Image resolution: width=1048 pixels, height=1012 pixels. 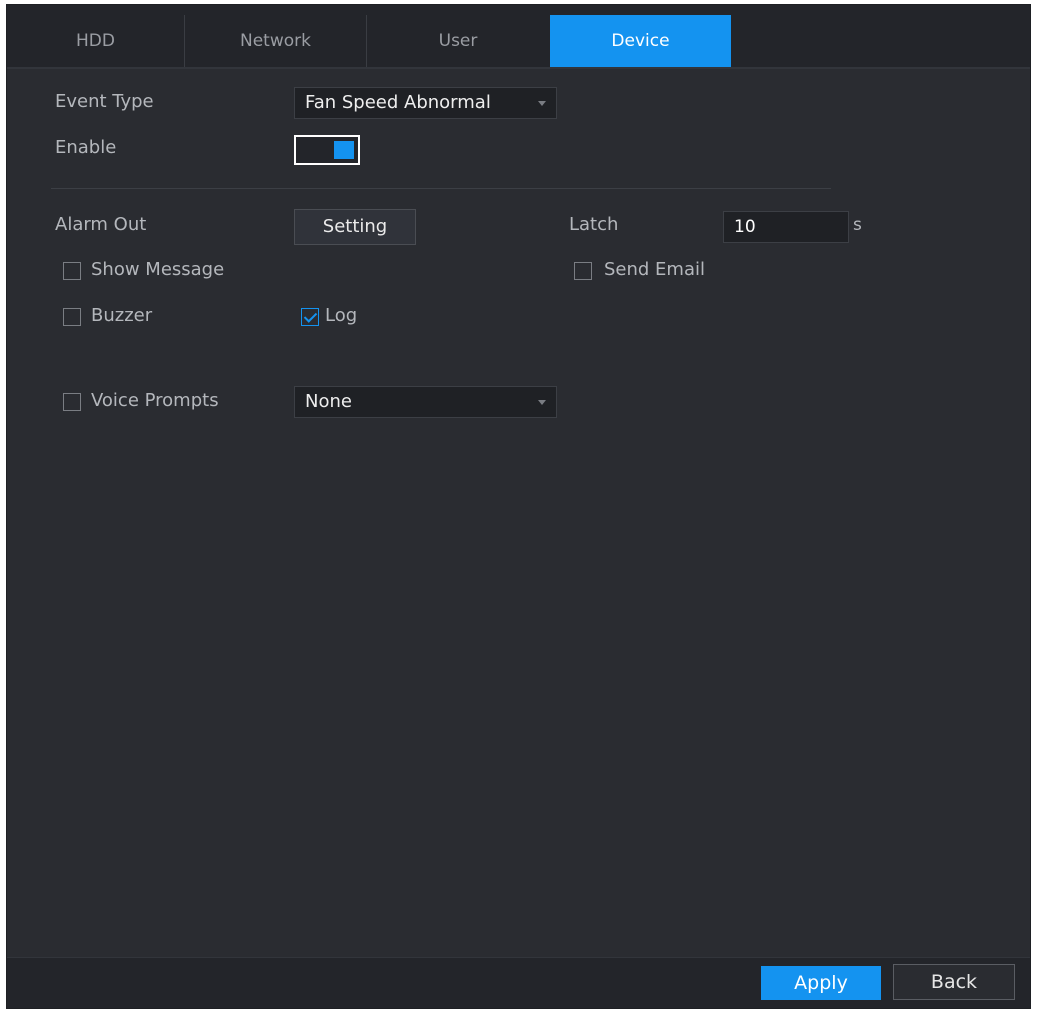 What do you see at coordinates (458, 41) in the screenshot?
I see `tab-user: User` at bounding box center [458, 41].